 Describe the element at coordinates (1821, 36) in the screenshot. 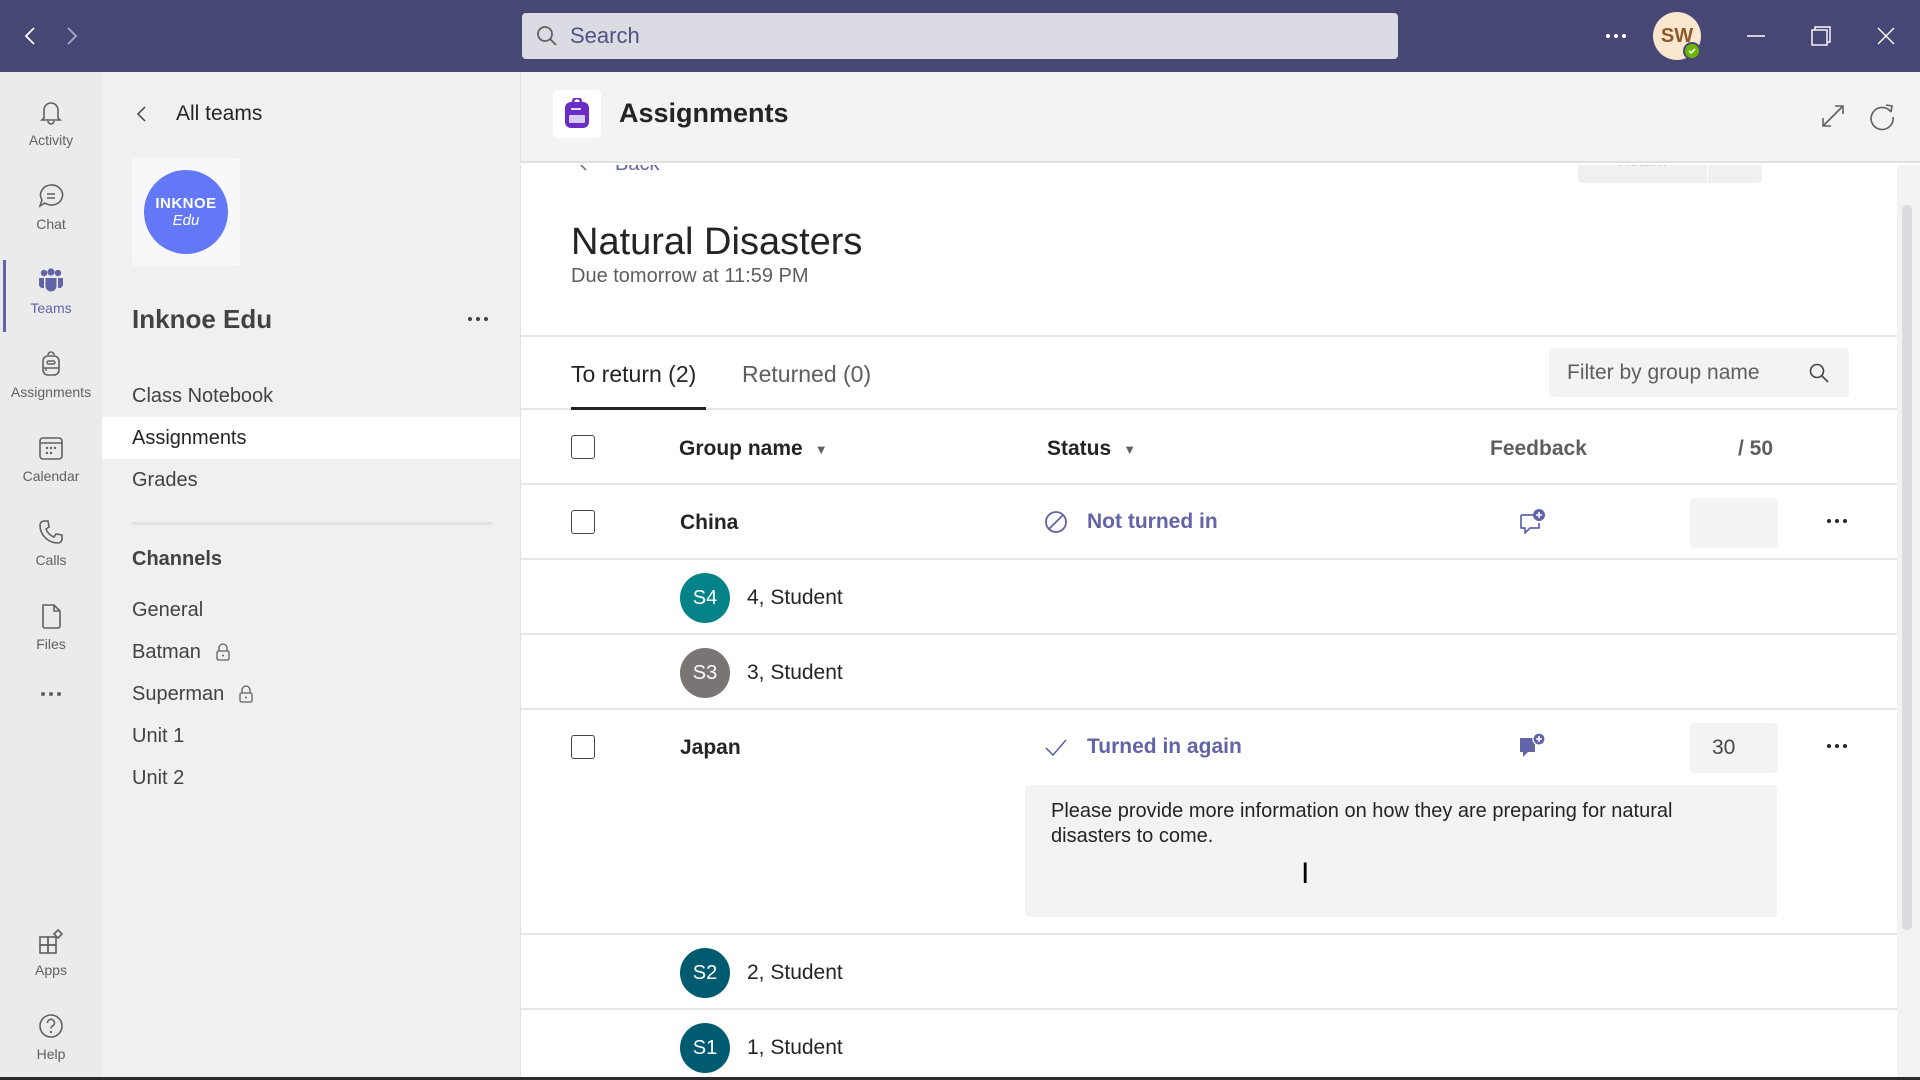

I see `restore-button` at that location.